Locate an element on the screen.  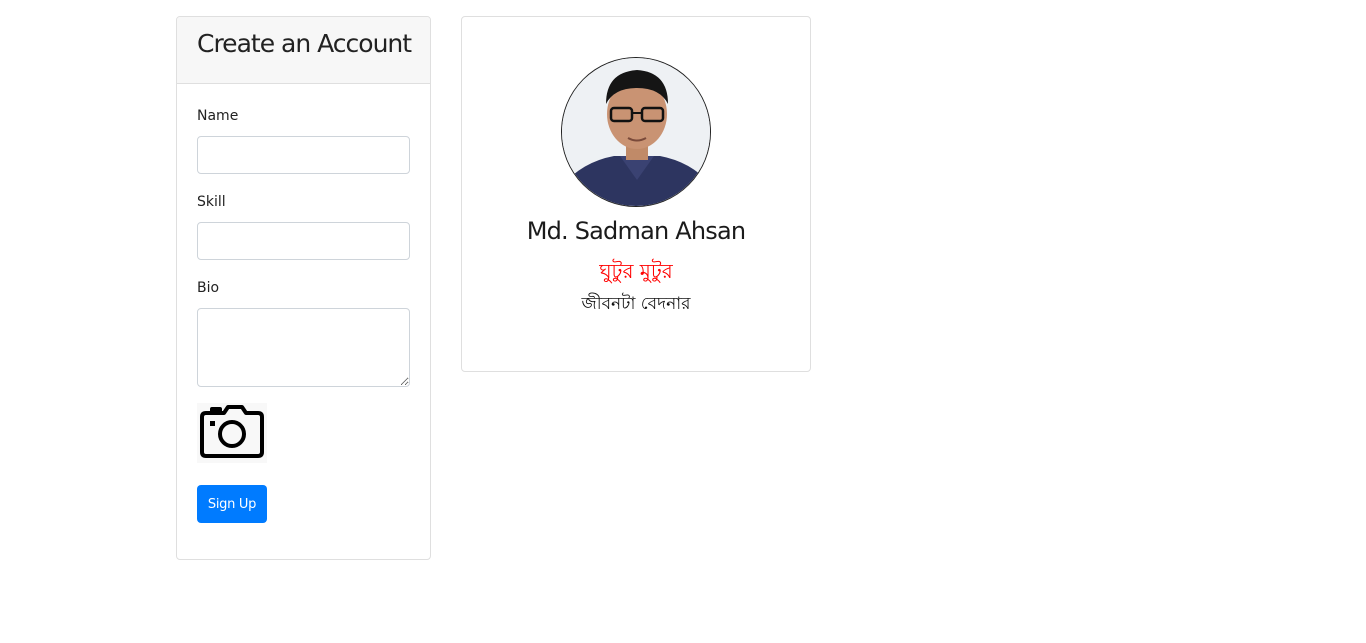
bio-textarea is located at coordinates (303, 347).